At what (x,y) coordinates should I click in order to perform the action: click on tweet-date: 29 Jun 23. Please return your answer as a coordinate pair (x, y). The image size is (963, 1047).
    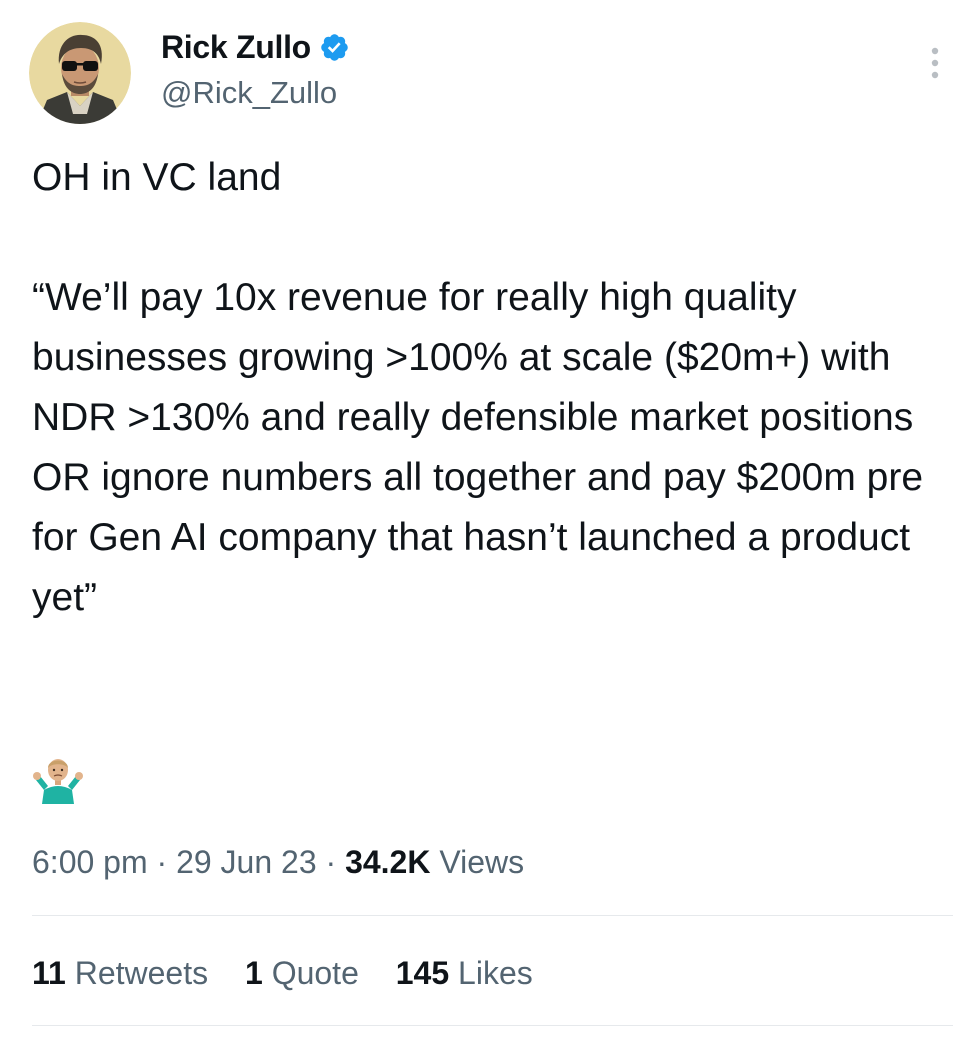
    Looking at the image, I should click on (246, 862).